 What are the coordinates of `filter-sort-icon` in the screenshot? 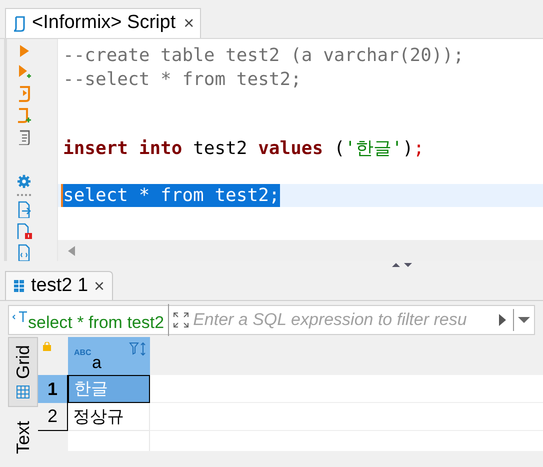 It's located at (138, 349).